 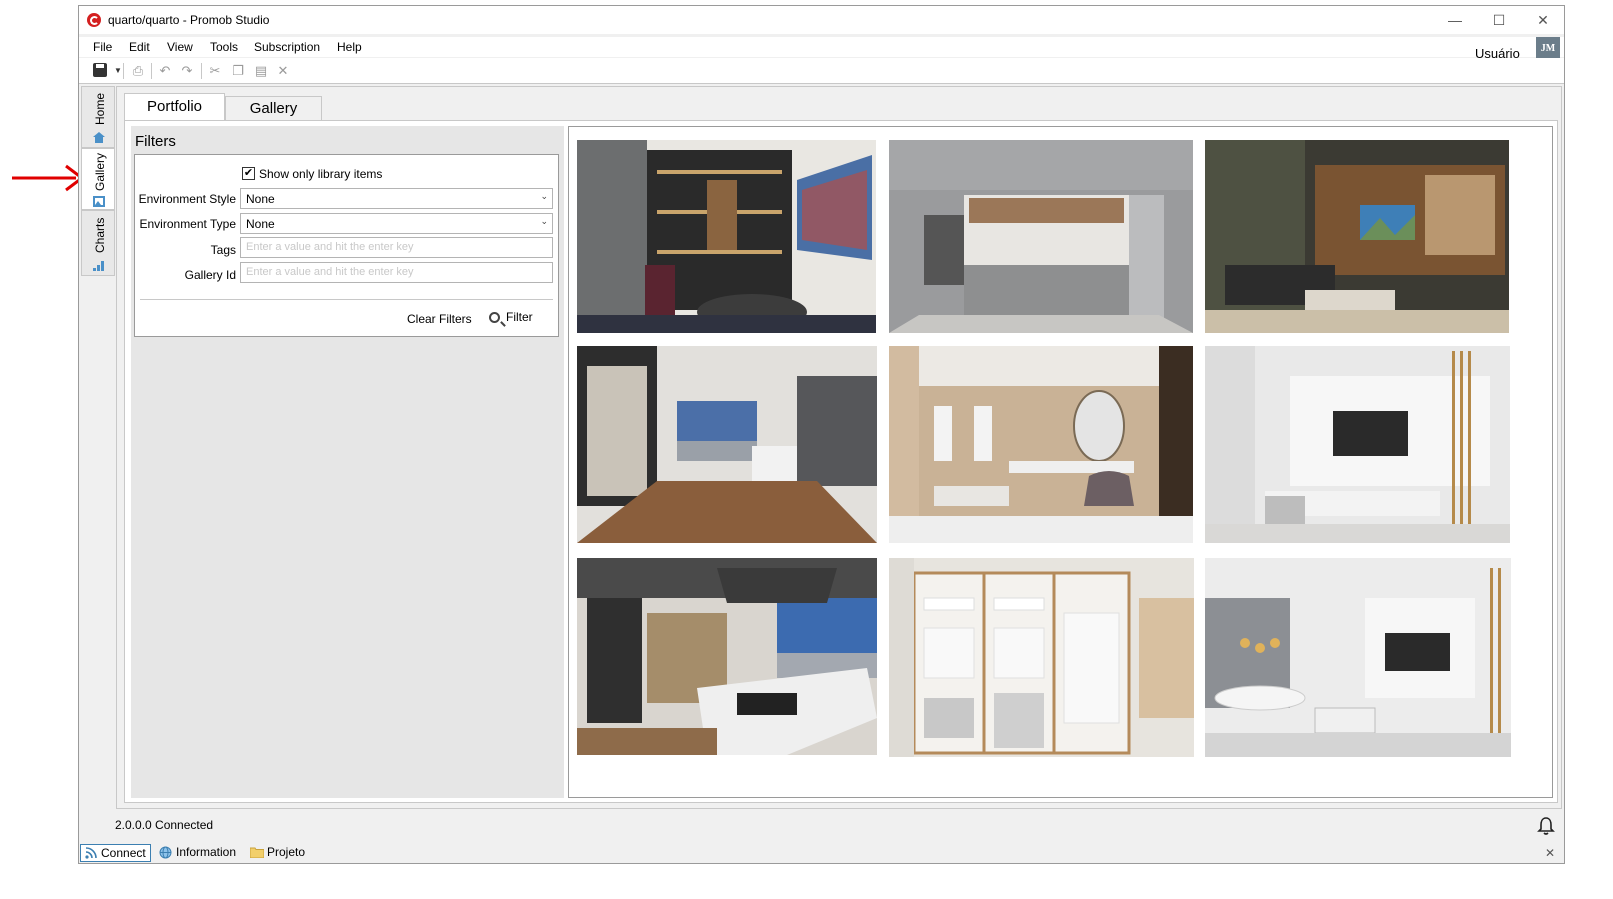 I want to click on maximize-button: ☐, so click(x=1499, y=20).